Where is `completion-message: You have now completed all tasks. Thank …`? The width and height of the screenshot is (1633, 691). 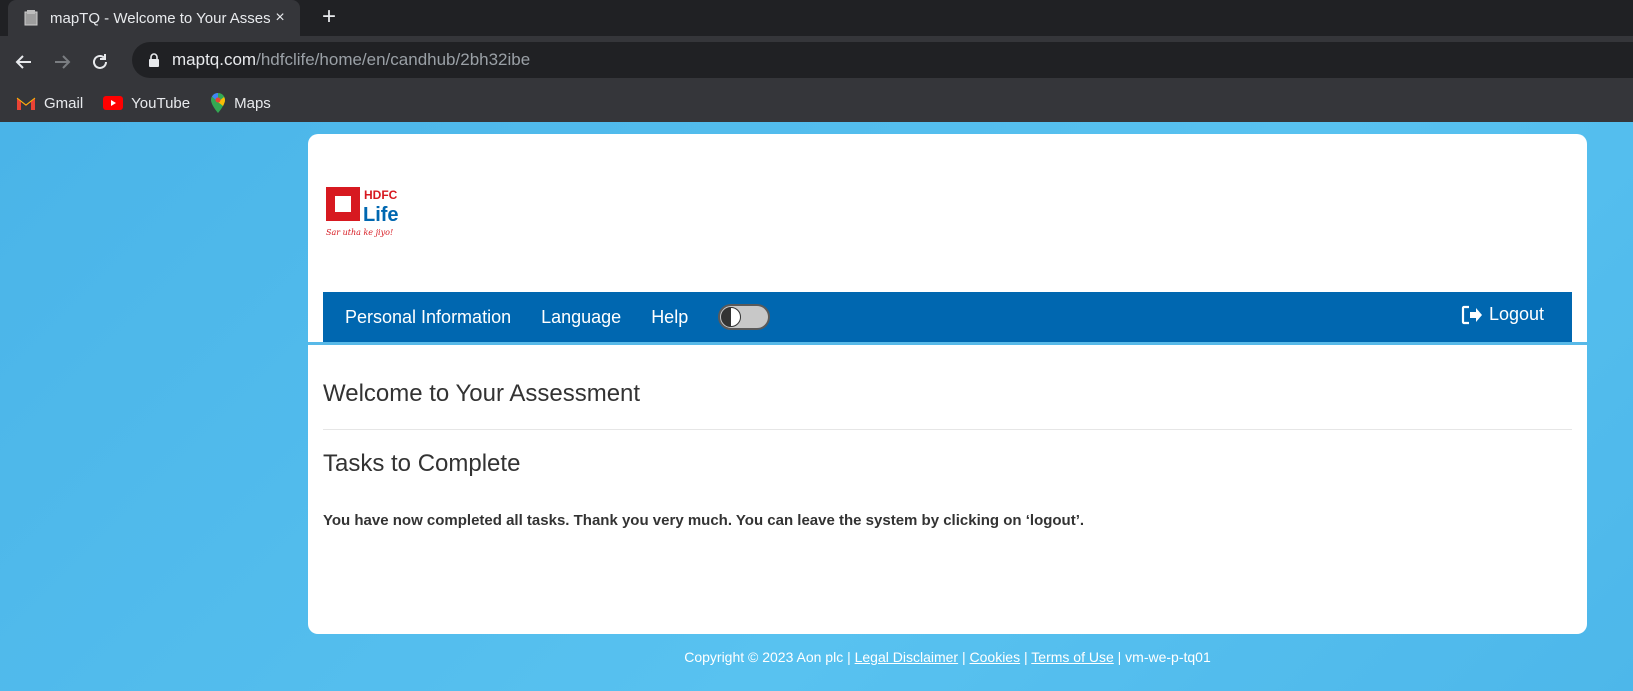
completion-message: You have now completed all tasks. Thank … is located at coordinates (704, 520).